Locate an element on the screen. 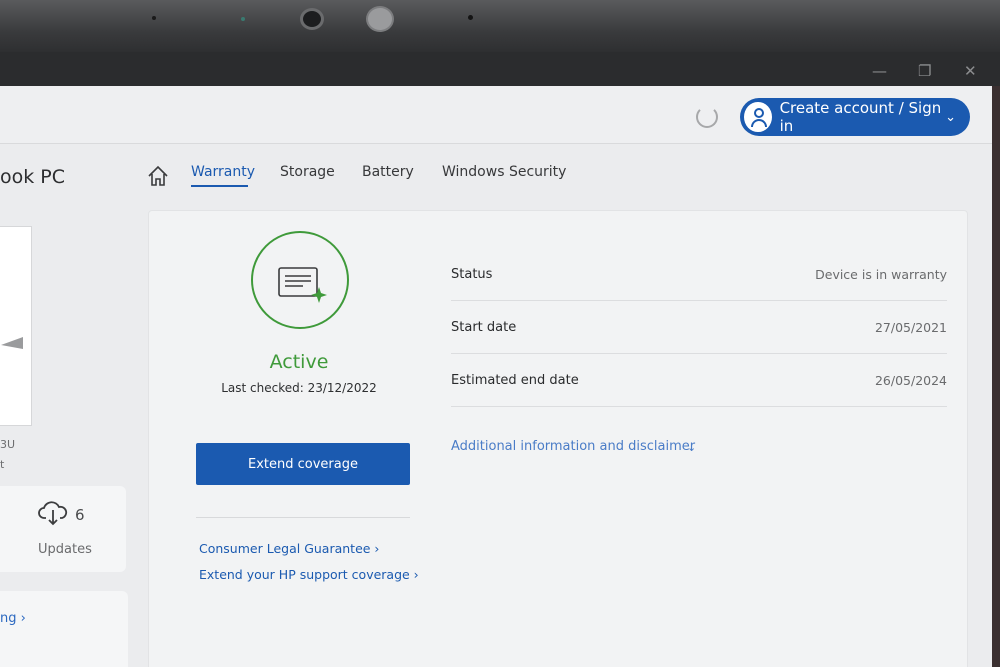  bezel-sensor is located at coordinates (154, 18).